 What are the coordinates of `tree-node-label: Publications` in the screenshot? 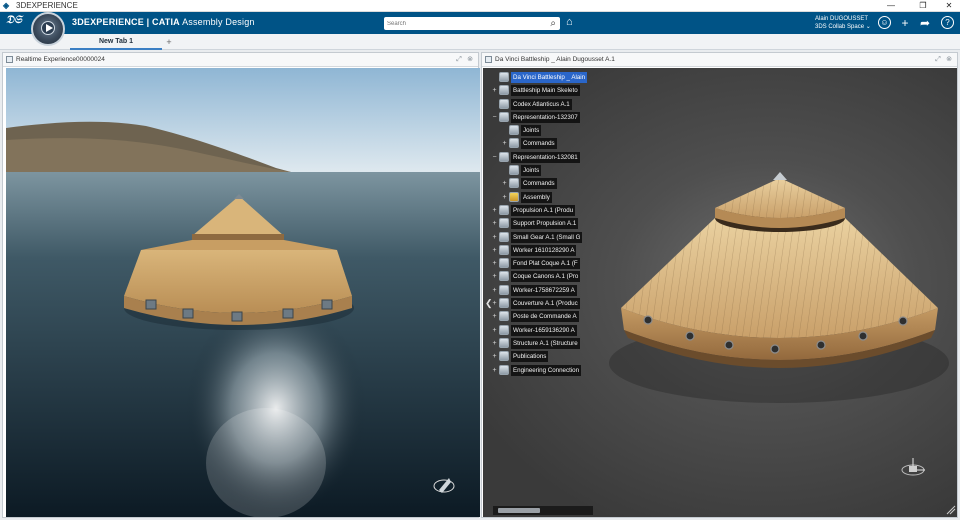 It's located at (530, 357).